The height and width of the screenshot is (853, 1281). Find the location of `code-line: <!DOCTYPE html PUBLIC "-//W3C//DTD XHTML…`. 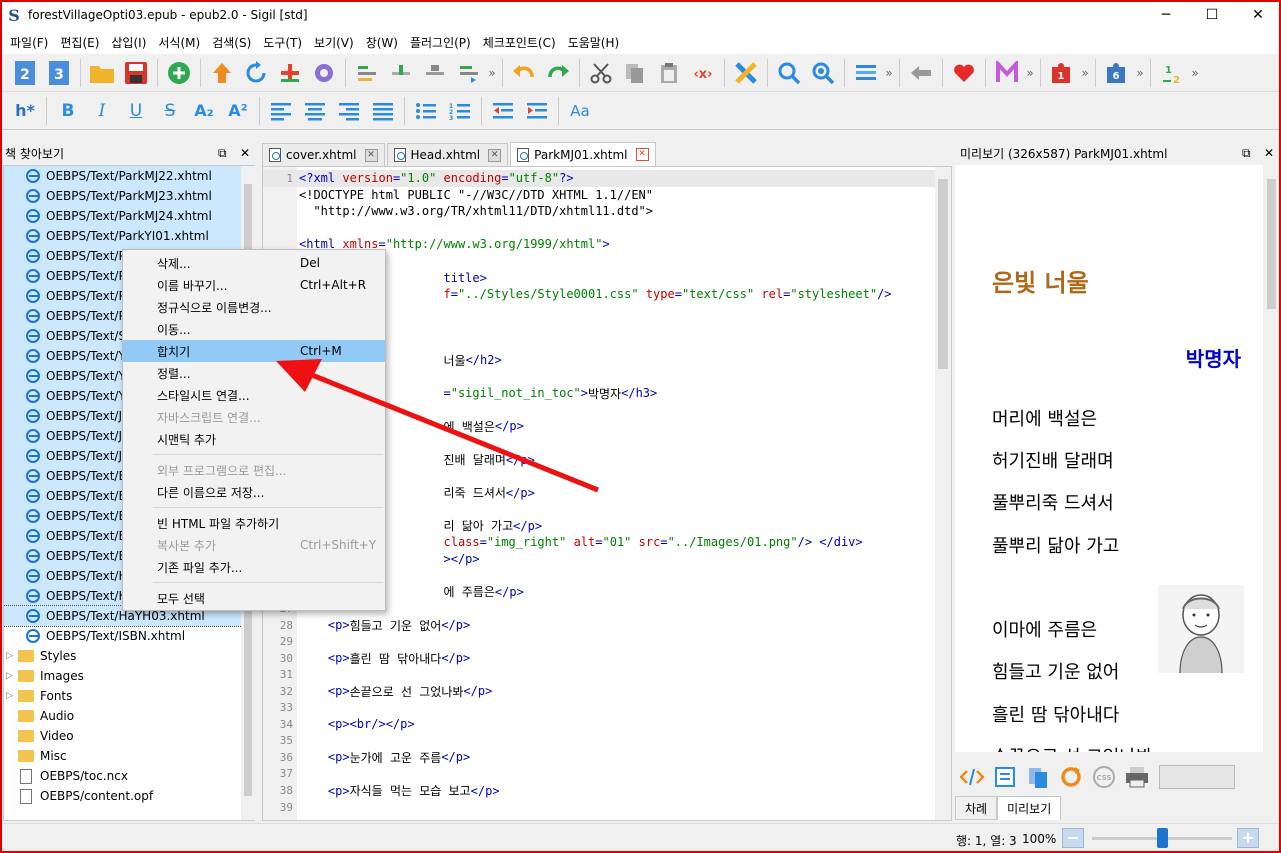

code-line: <!DOCTYPE html PUBLIC "-//W3C//DTD XHTML… is located at coordinates (599, 195).